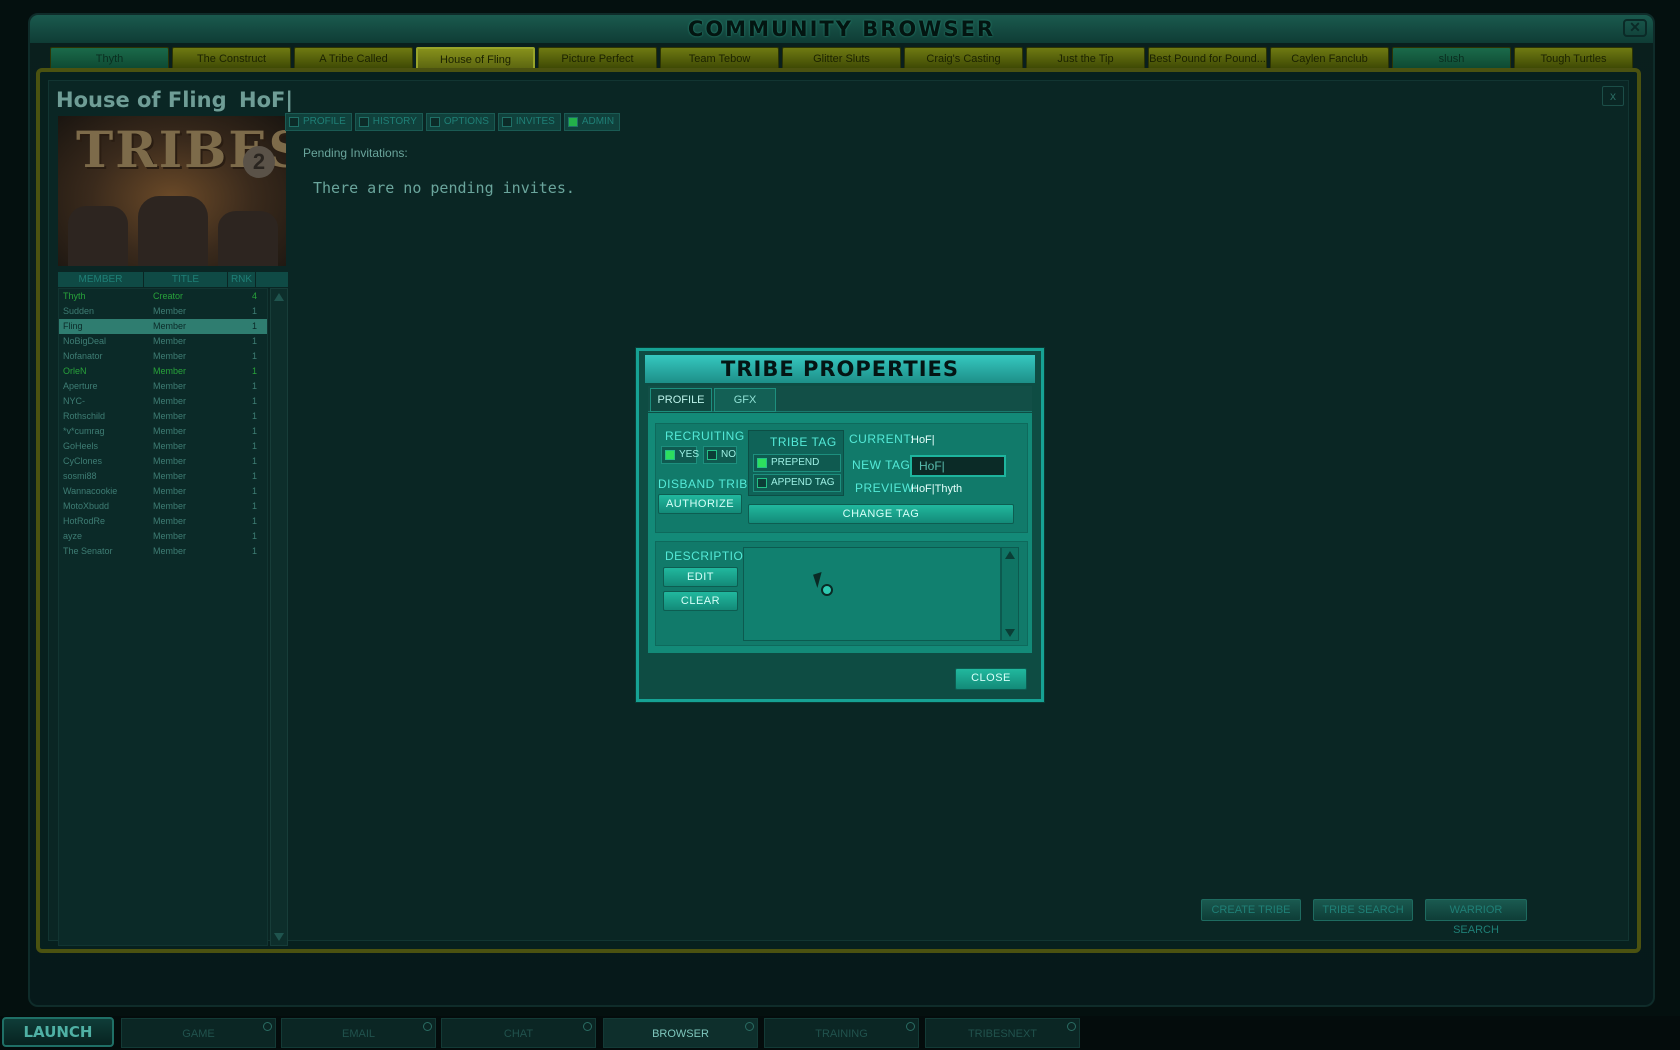 This screenshot has height=1050, width=1680. What do you see at coordinates (963, 58) in the screenshot?
I see `tab-craigs-casting: Craig's Casting` at bounding box center [963, 58].